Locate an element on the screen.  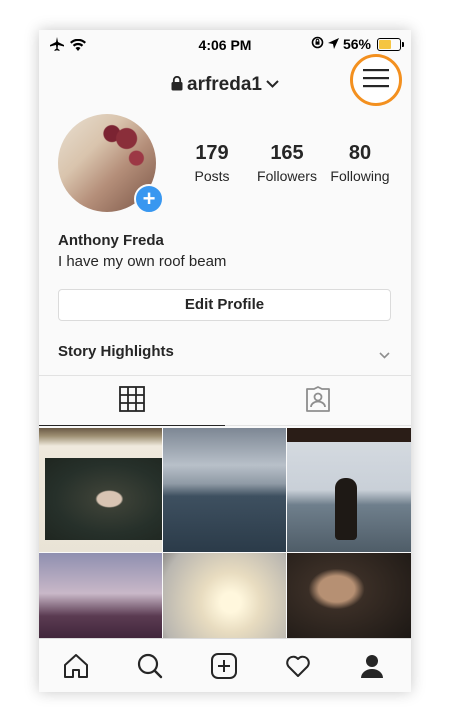
posts-count: 179 is located at coordinates (212, 153).